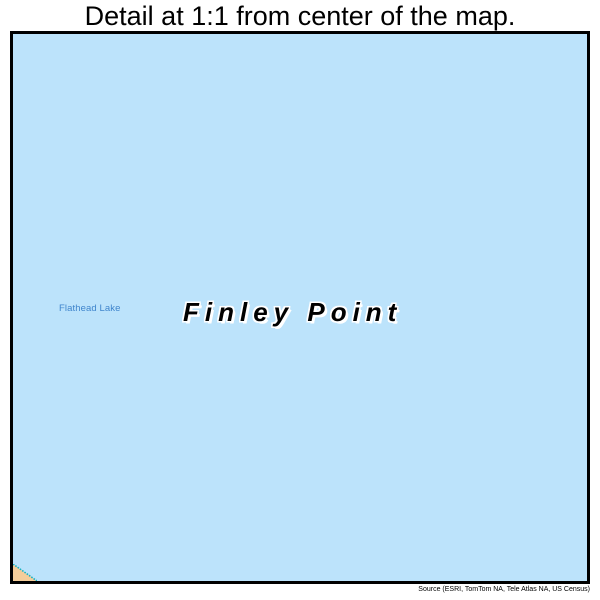 This screenshot has width=600, height=600. Describe the element at coordinates (90, 308) in the screenshot. I see `map-label-flathead-lake: Flathead Lake` at that location.